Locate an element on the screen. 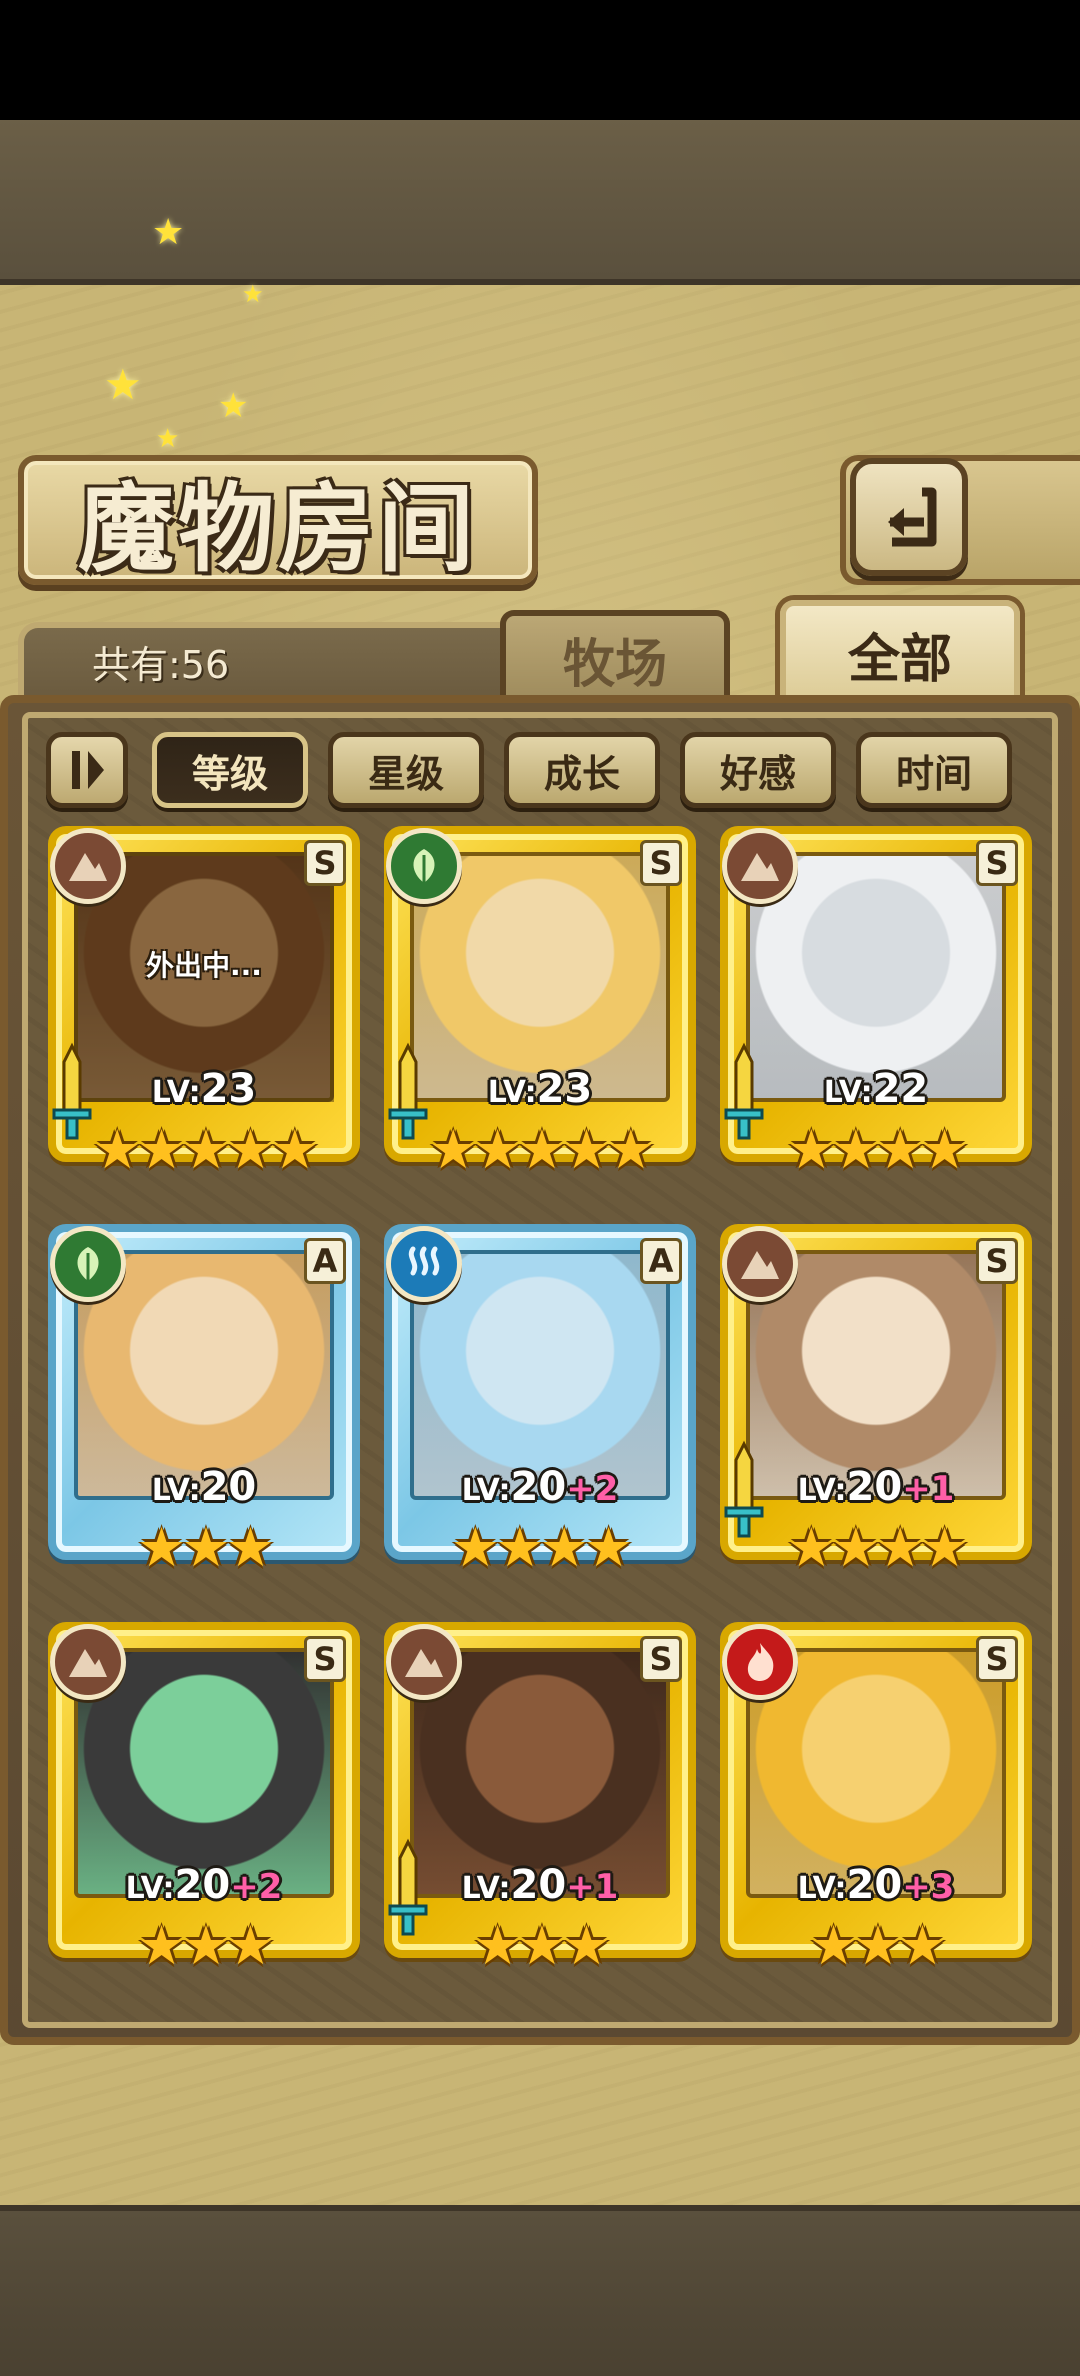  sort-by-stars: 星级 is located at coordinates (406, 770).